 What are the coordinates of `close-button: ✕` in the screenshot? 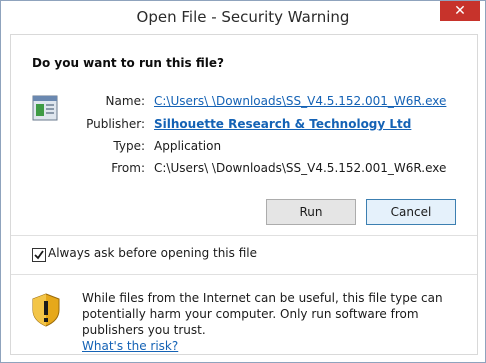 It's located at (460, 11).